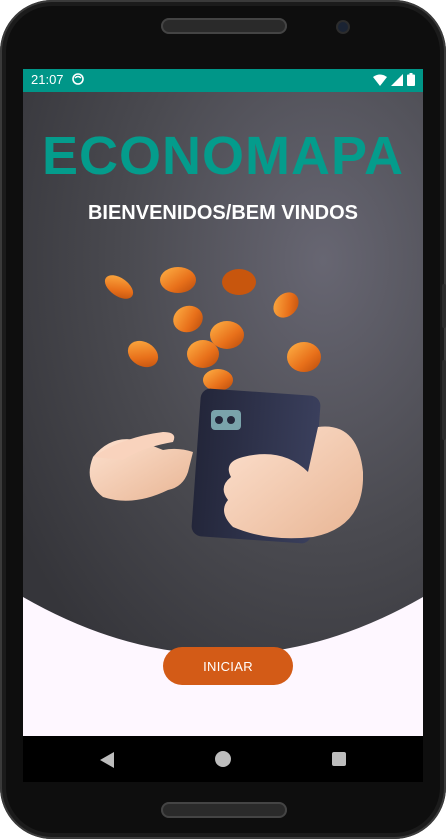  I want to click on battery-icon, so click(411, 79).